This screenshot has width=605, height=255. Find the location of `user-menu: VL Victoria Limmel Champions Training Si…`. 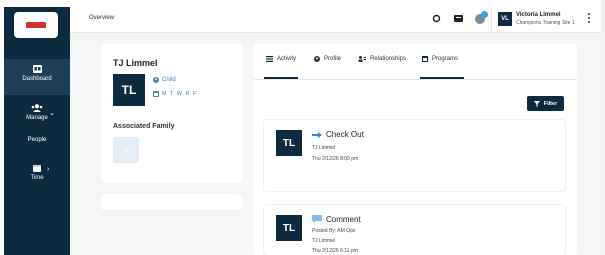

user-menu: VL Victoria Limmel Champions Training Si… is located at coordinates (546, 20).